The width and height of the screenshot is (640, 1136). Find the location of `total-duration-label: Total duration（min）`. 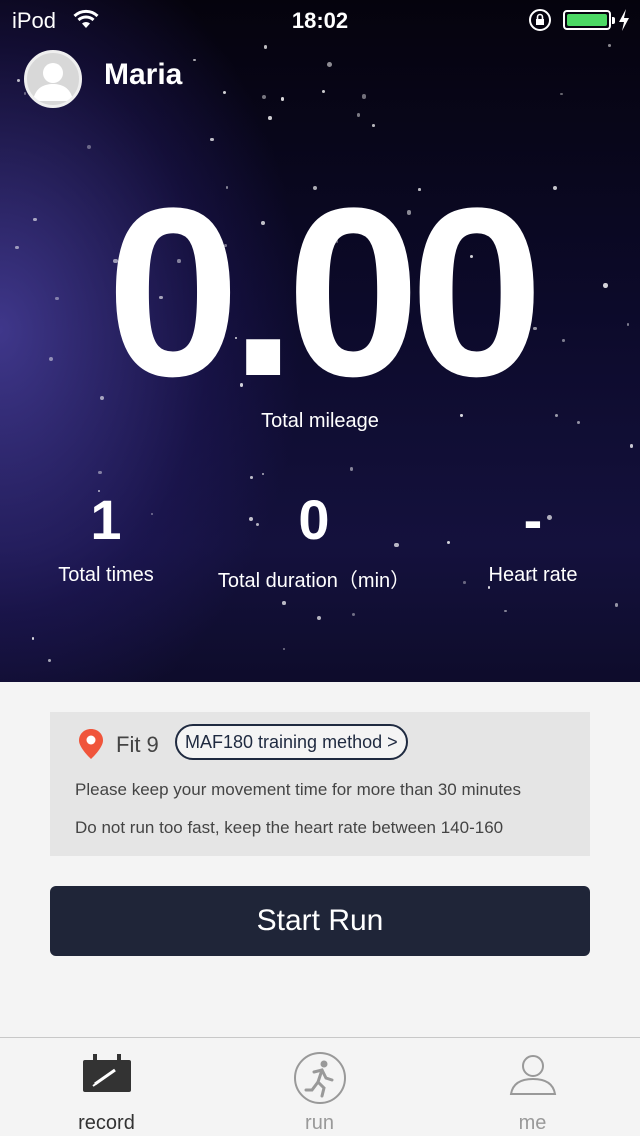

total-duration-label: Total duration（min） is located at coordinates (314, 581).